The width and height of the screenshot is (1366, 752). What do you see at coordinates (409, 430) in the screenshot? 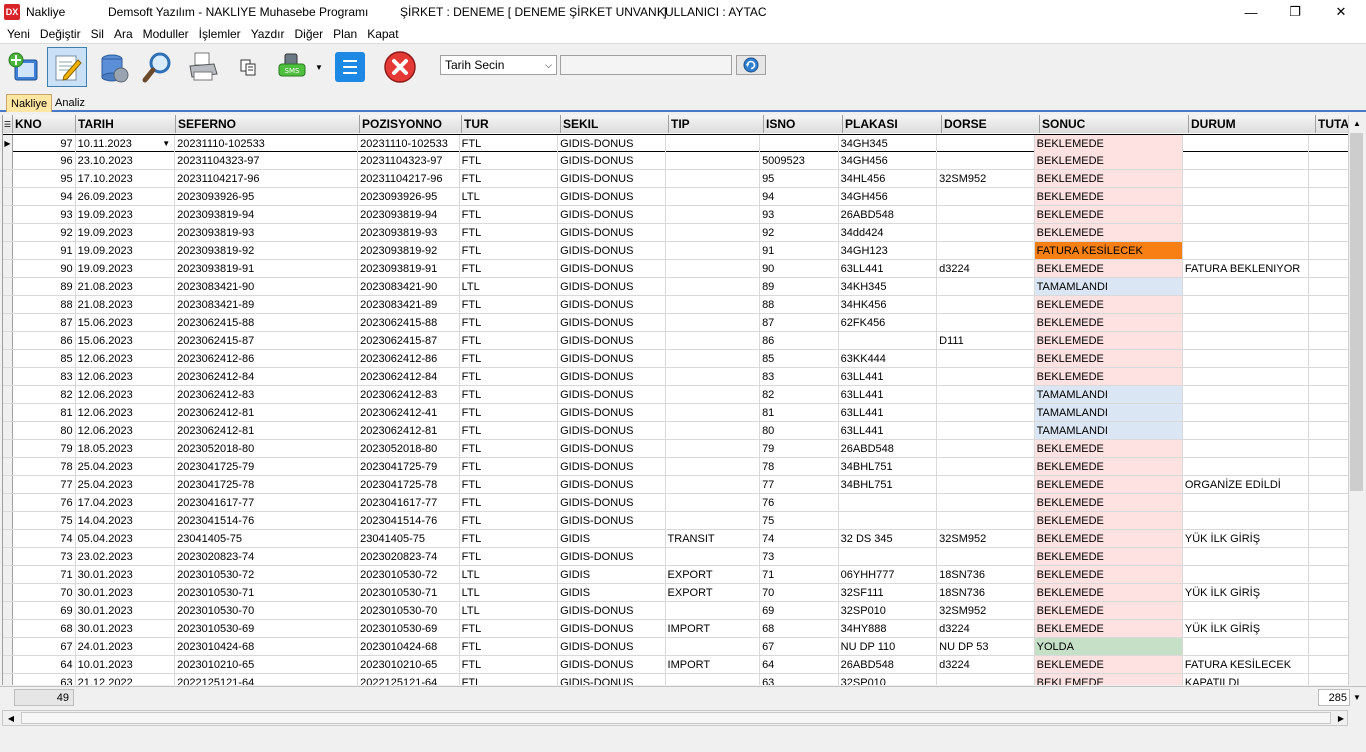
I see `cell-pozisyonno: 2023062412-81` at bounding box center [409, 430].